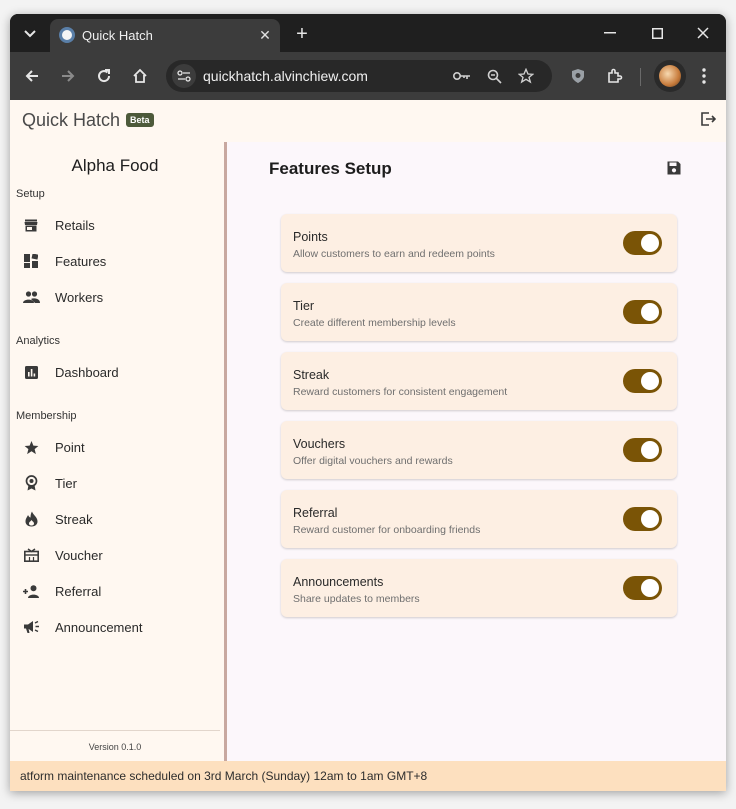 Image resolution: width=736 pixels, height=809 pixels. Describe the element at coordinates (116, 555) in the screenshot. I see `sidebar-item-voucher: Voucher` at that location.